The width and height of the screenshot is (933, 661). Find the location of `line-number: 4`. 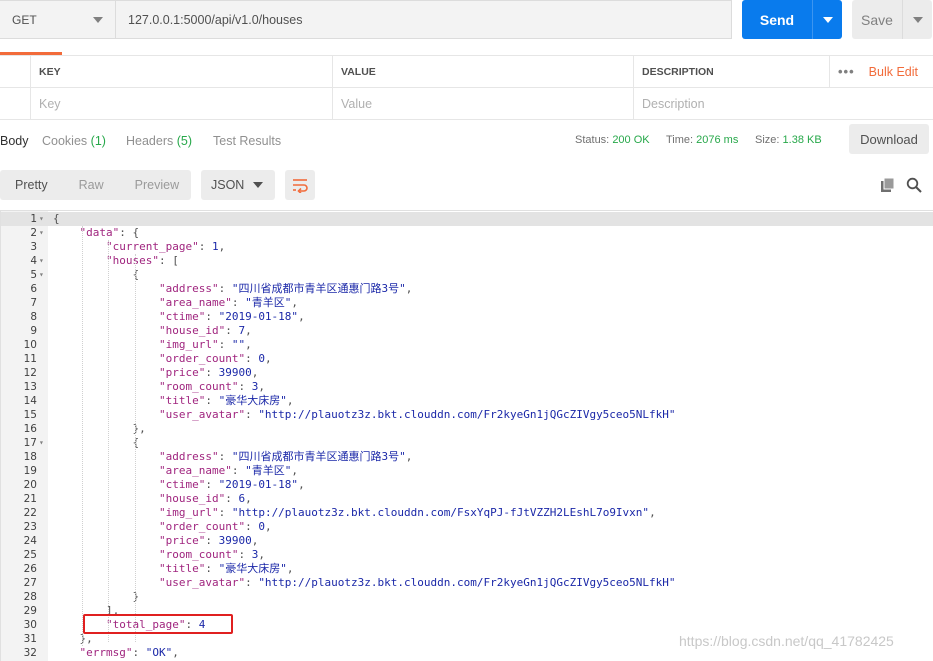

line-number: 4 is located at coordinates (33, 261).